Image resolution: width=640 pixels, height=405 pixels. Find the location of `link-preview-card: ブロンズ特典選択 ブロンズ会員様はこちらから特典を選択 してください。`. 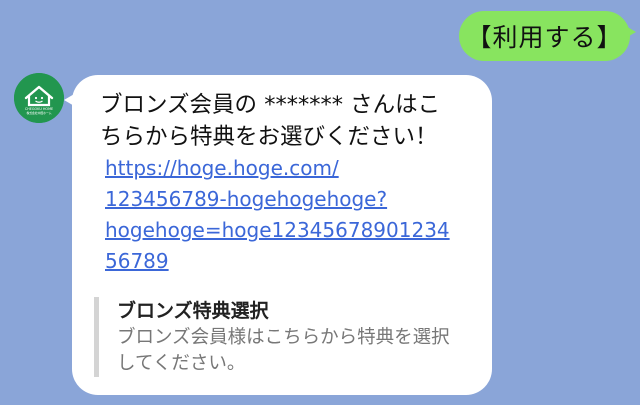

link-preview-card: ブロンズ特典選択 ブロンズ会員様はこちらから特典を選択 してください。 is located at coordinates (284, 337).